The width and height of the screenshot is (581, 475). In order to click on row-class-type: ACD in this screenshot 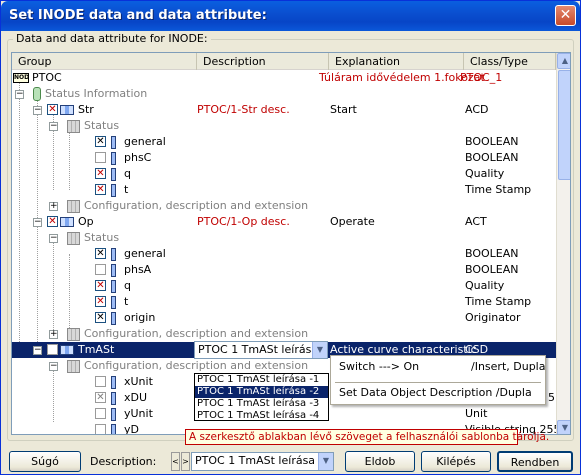, I will do `click(477, 109)`.